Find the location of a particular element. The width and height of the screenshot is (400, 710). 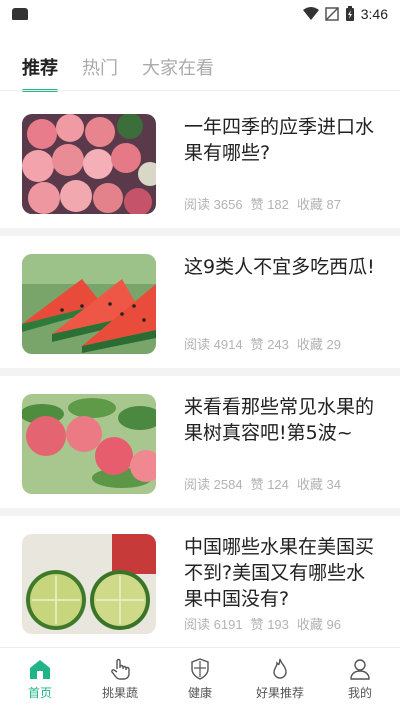

read-count: 阅读 3656 is located at coordinates (213, 204).